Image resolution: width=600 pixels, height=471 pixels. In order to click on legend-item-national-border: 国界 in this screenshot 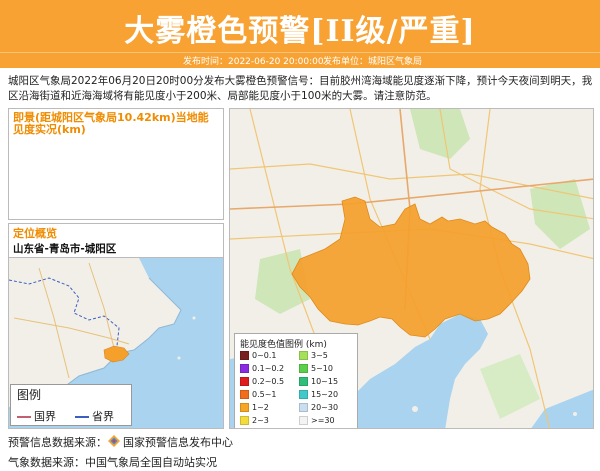, I will do `click(36, 416)`.